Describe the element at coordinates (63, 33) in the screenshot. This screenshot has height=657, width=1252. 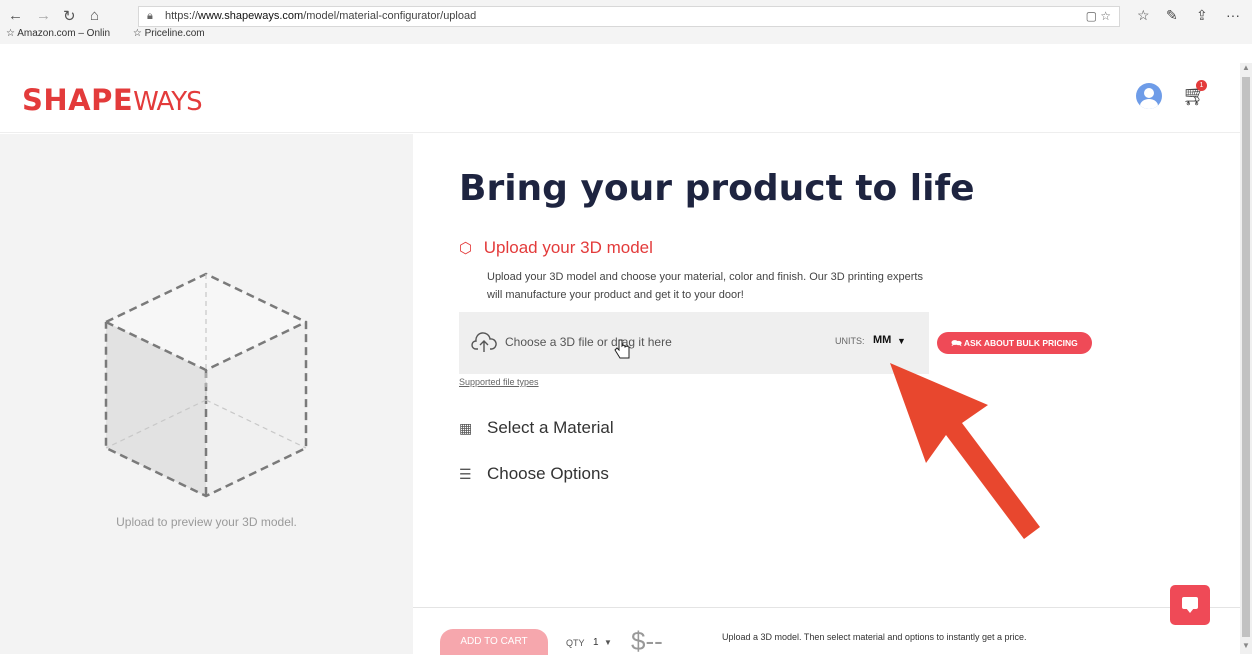
I see `fav-item-amazon: ☆ Amazon.com – Onlin` at that location.